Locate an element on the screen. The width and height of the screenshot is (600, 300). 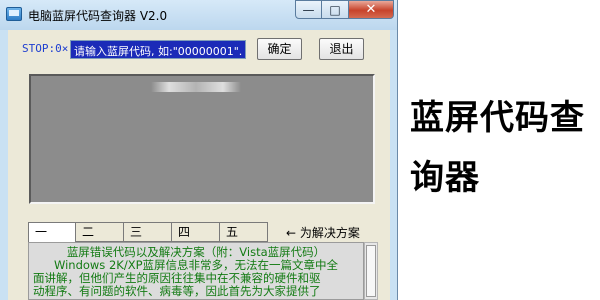
headline-line-1: 蓝屏代码查 is located at coordinates (497, 118).